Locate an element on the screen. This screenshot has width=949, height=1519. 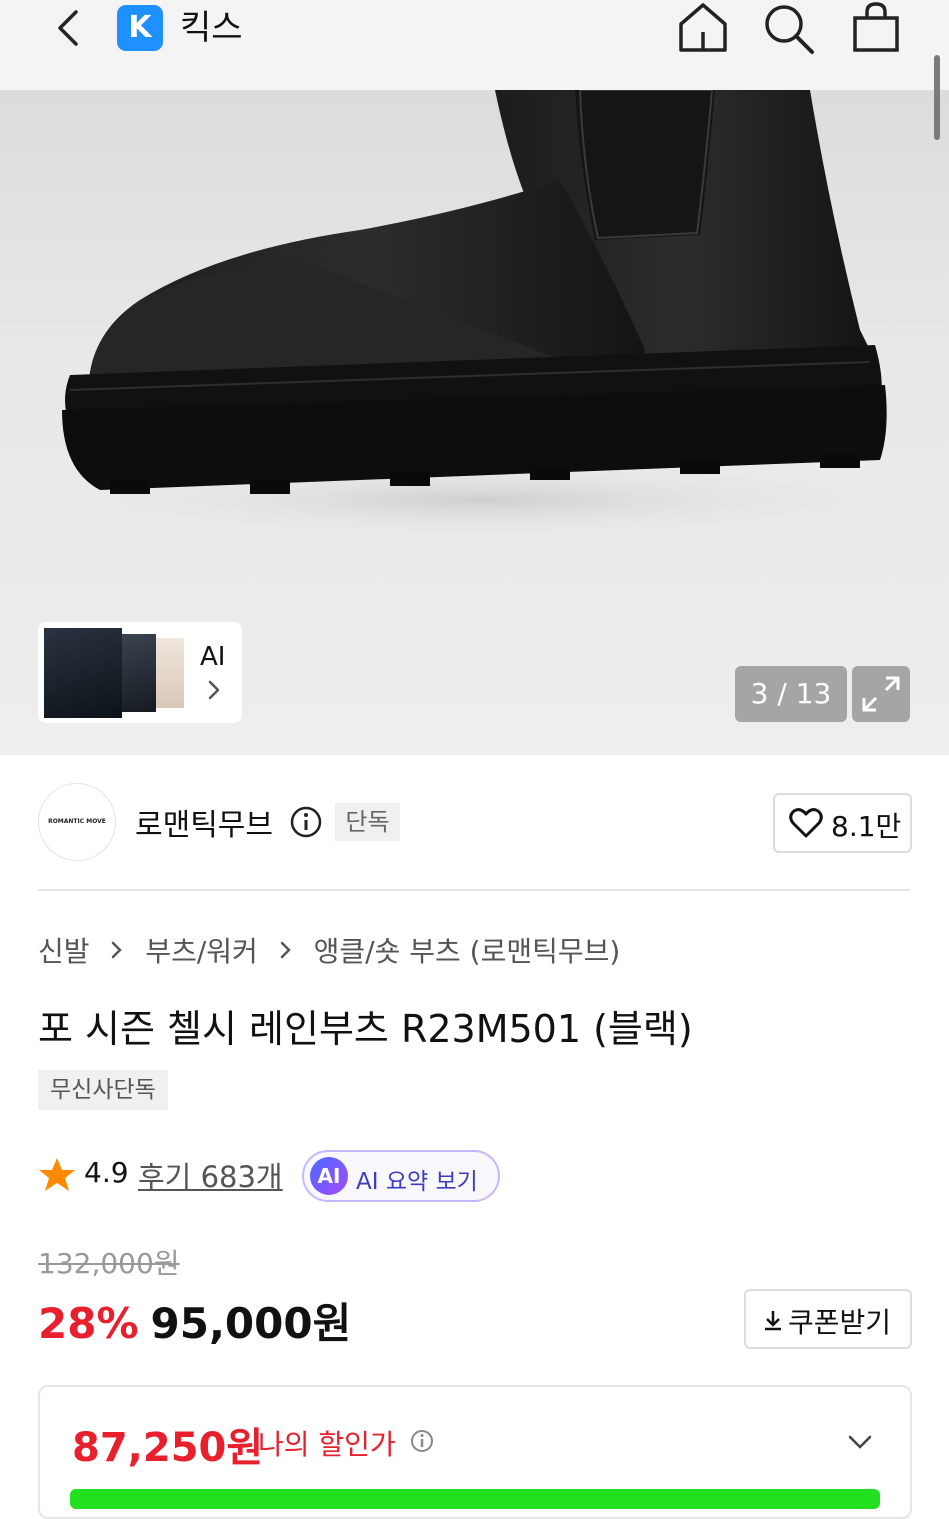
app-logo: K is located at coordinates (140, 28).